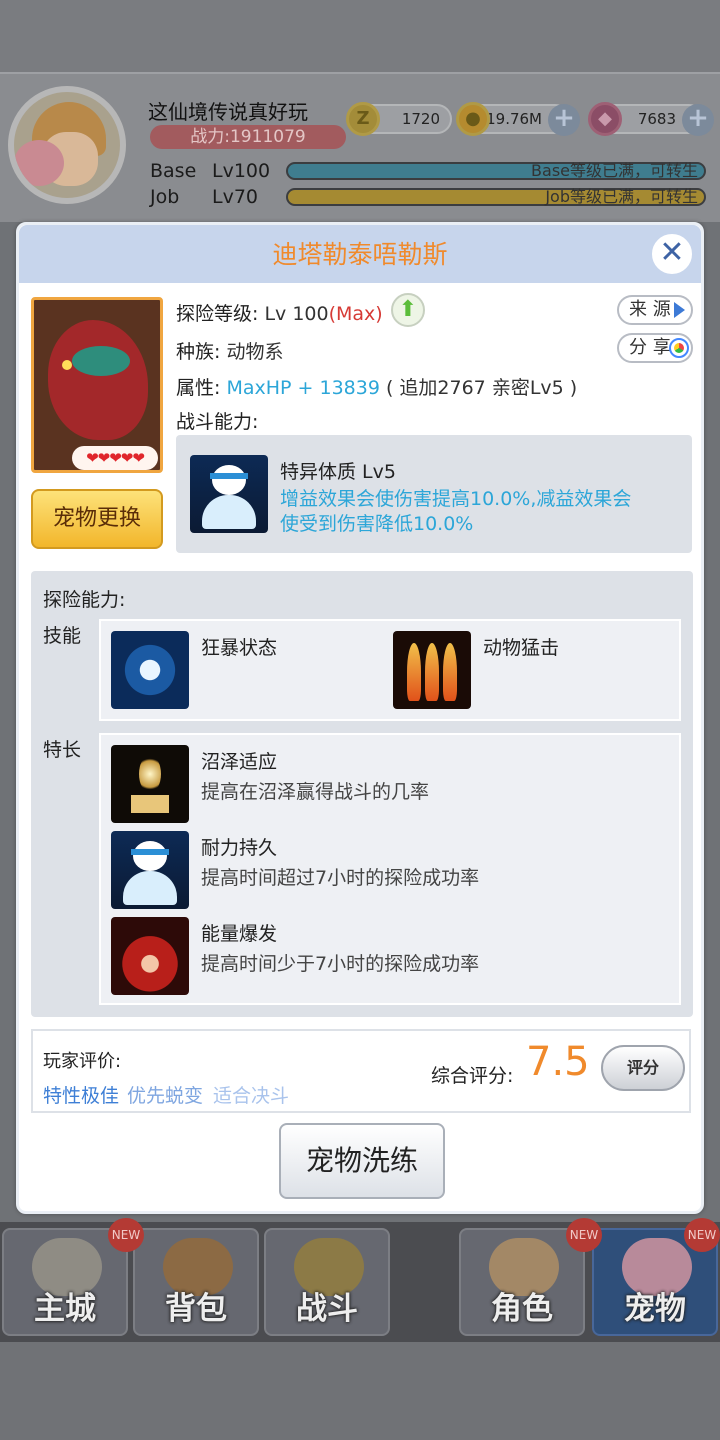 The image size is (720, 1440). I want to click on pet-portrait: ❤❤❤❤❤, so click(97, 385).